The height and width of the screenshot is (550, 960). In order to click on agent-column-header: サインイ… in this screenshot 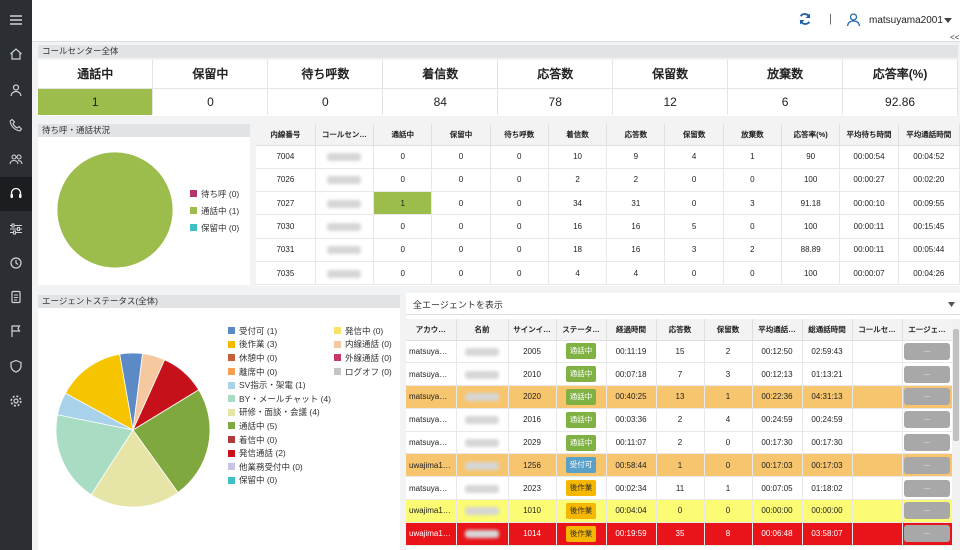, I will do `click(532, 330)`.